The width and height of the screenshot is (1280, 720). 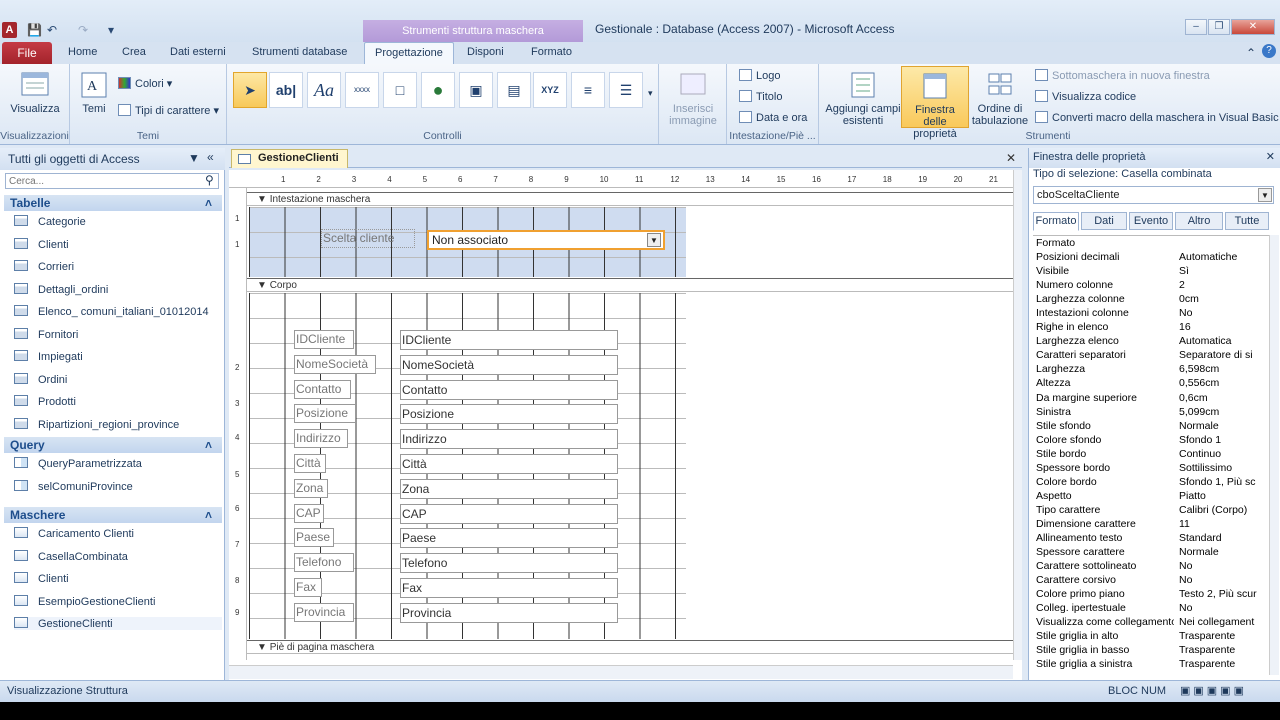 I want to click on property-row: Stile griglia in basso Trasparente, so click(x=1151, y=650).